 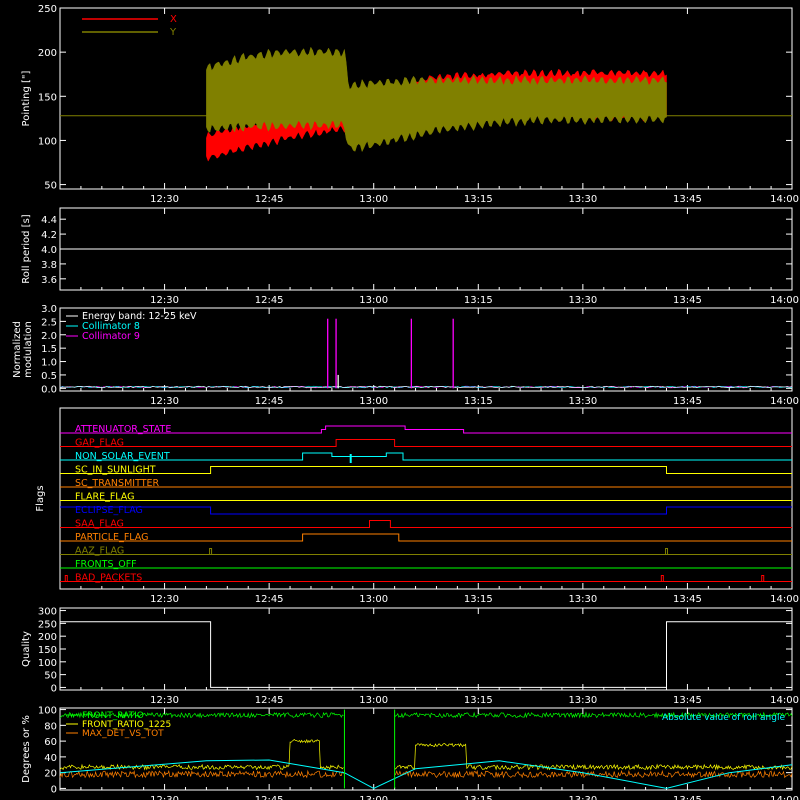 What do you see at coordinates (123, 734) in the screenshot?
I see `legend-label: MAX_DET_VS_TOT` at bounding box center [123, 734].